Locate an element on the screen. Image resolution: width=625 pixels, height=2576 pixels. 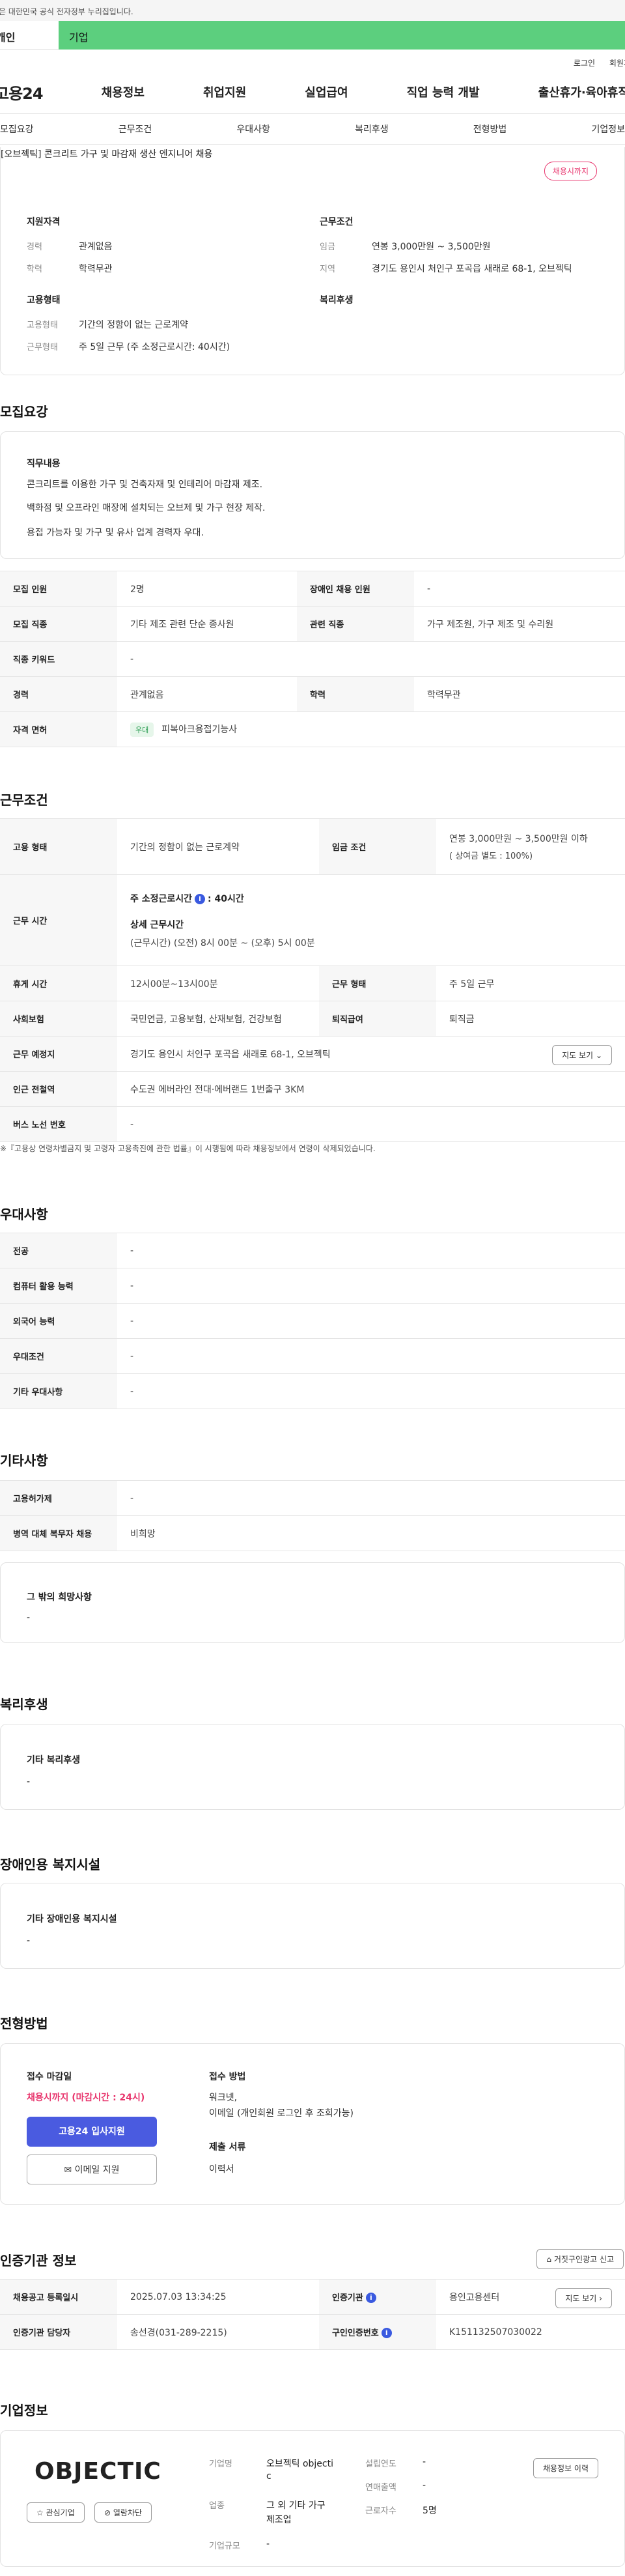
etc-table: 고용허가제 - 병역 대체 복무자 채용 비희망 is located at coordinates (312, 1515).